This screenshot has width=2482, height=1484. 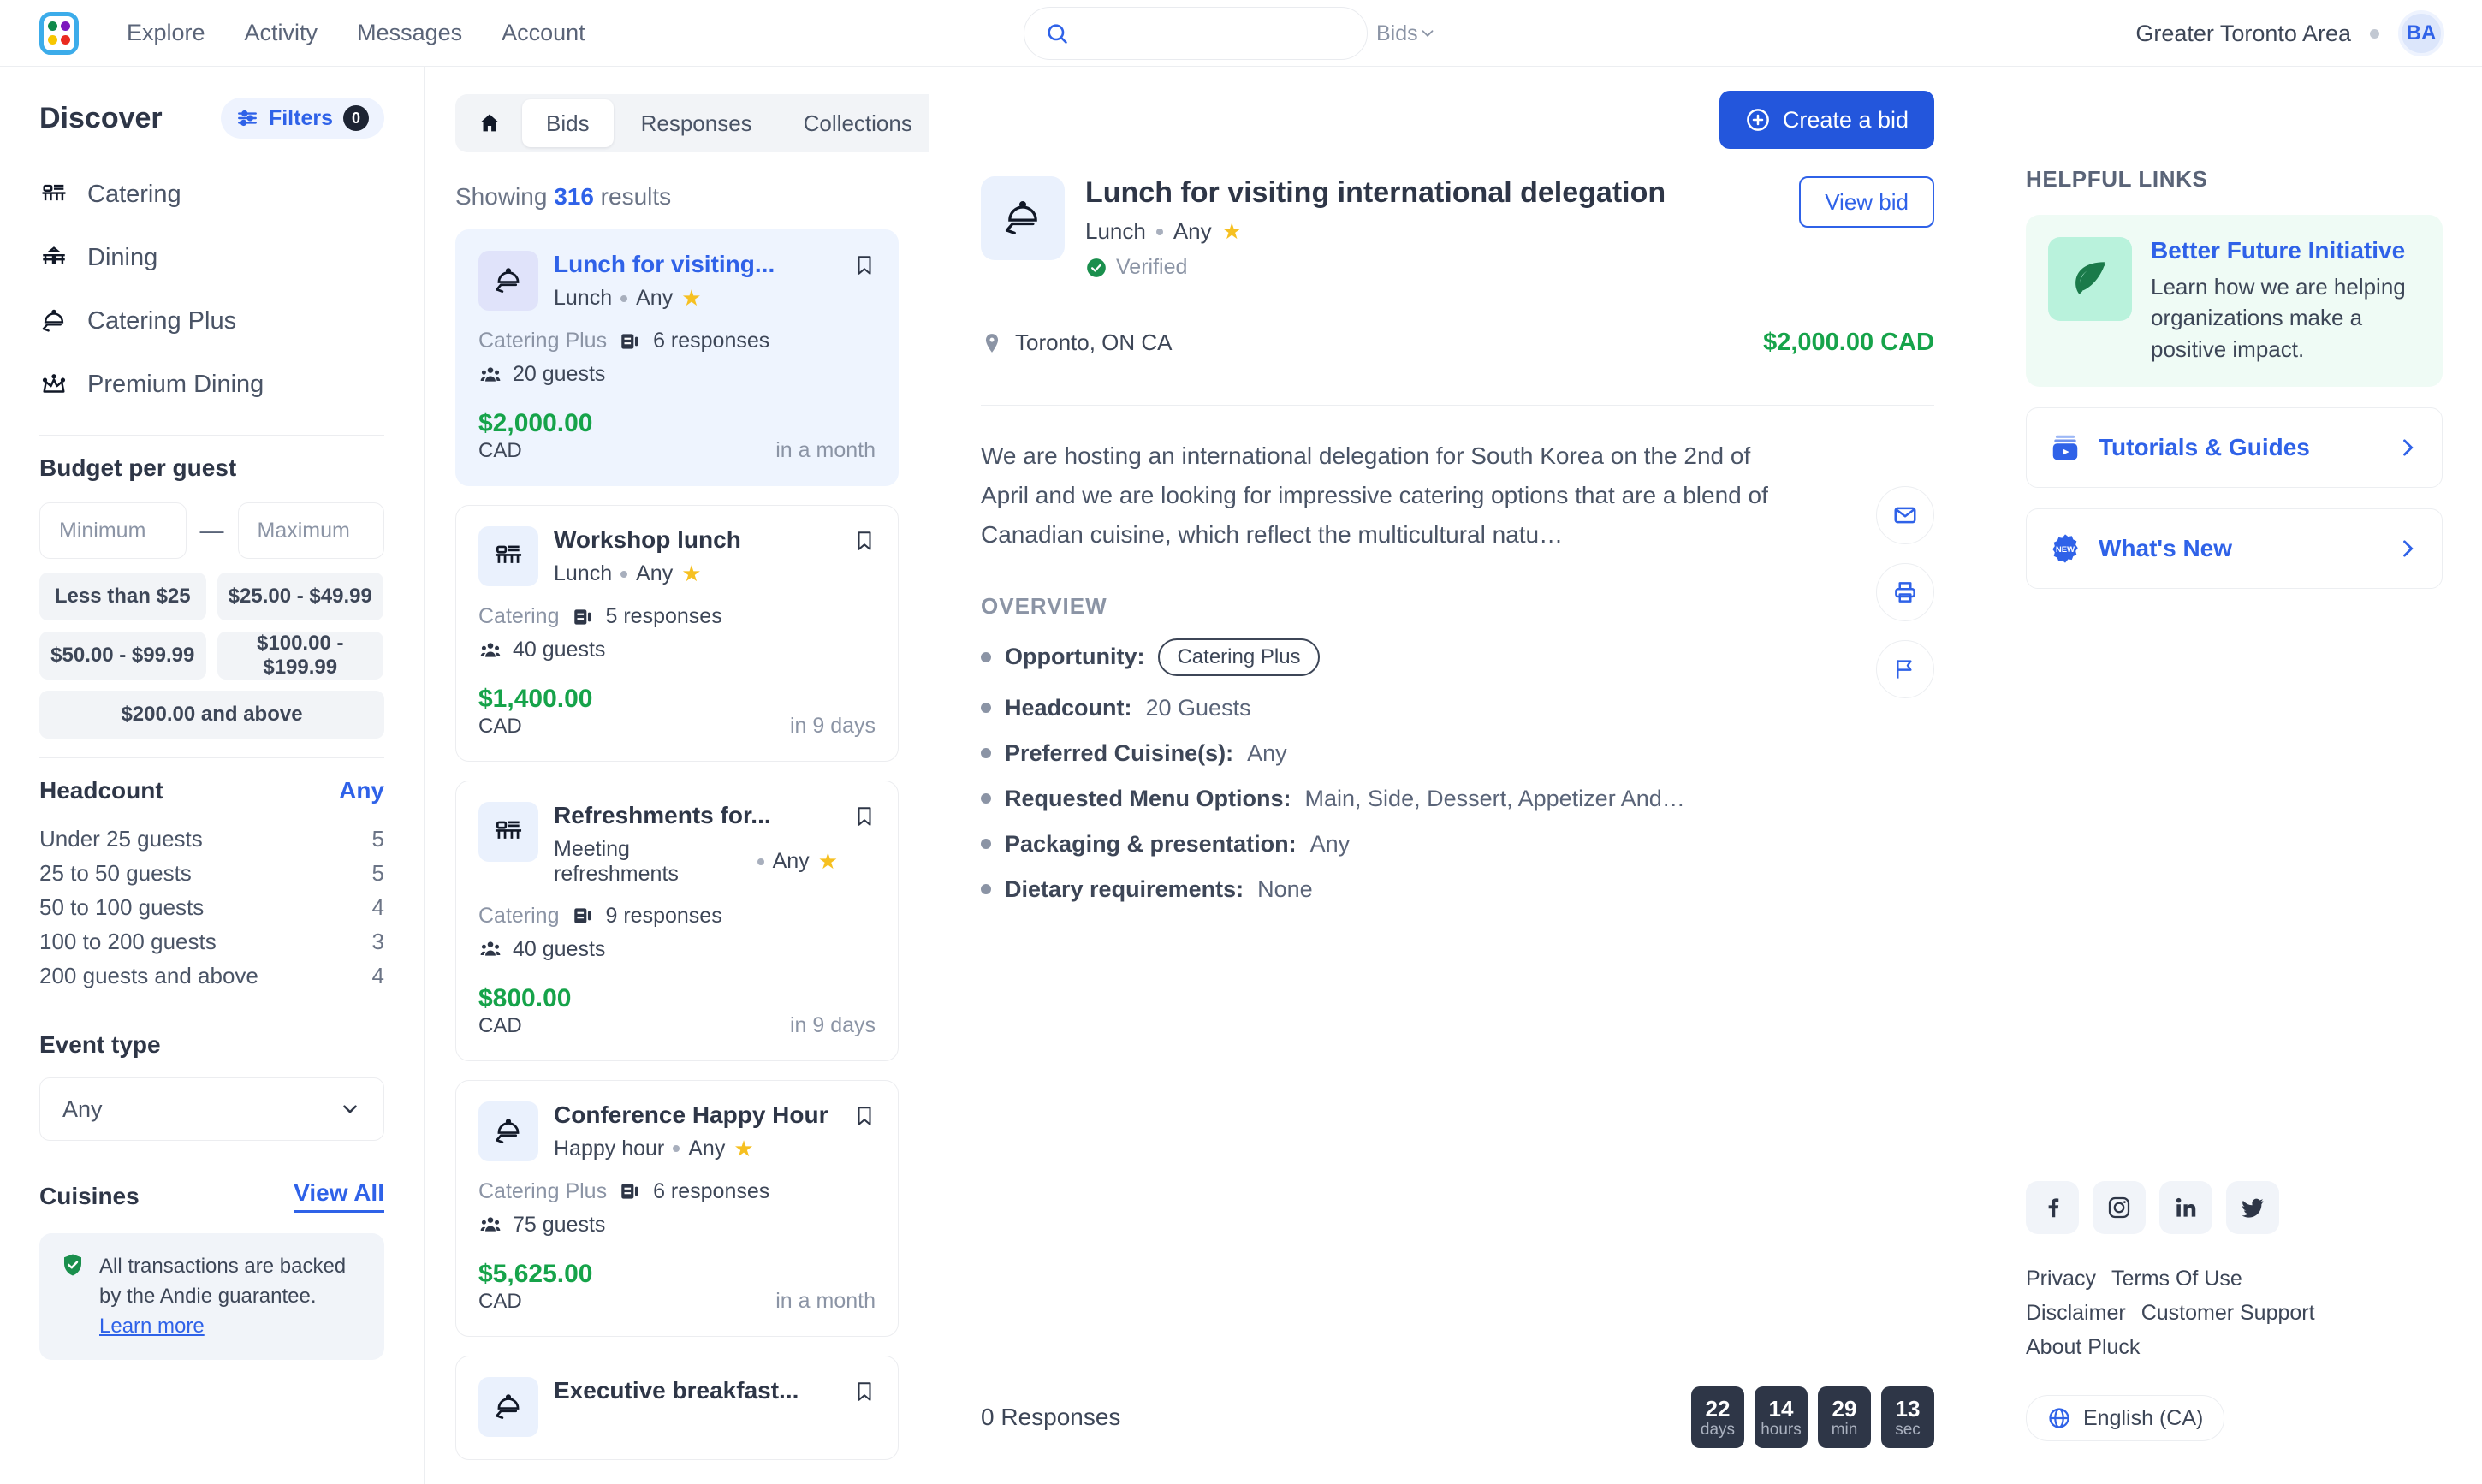 I want to click on headcount-label: Under 25 guests, so click(x=121, y=839).